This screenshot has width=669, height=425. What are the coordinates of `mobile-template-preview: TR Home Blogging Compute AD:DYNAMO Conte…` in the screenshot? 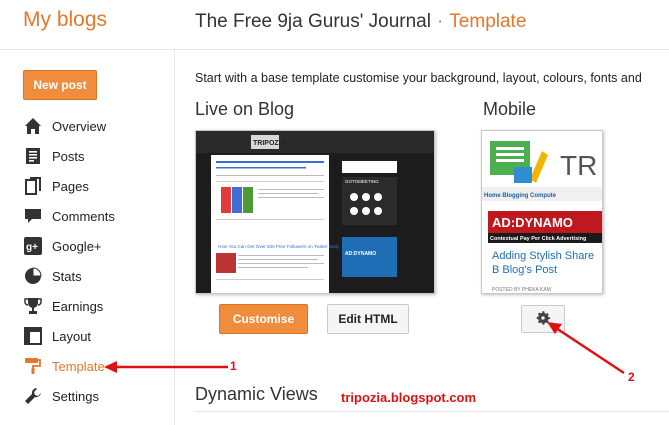 It's located at (542, 212).